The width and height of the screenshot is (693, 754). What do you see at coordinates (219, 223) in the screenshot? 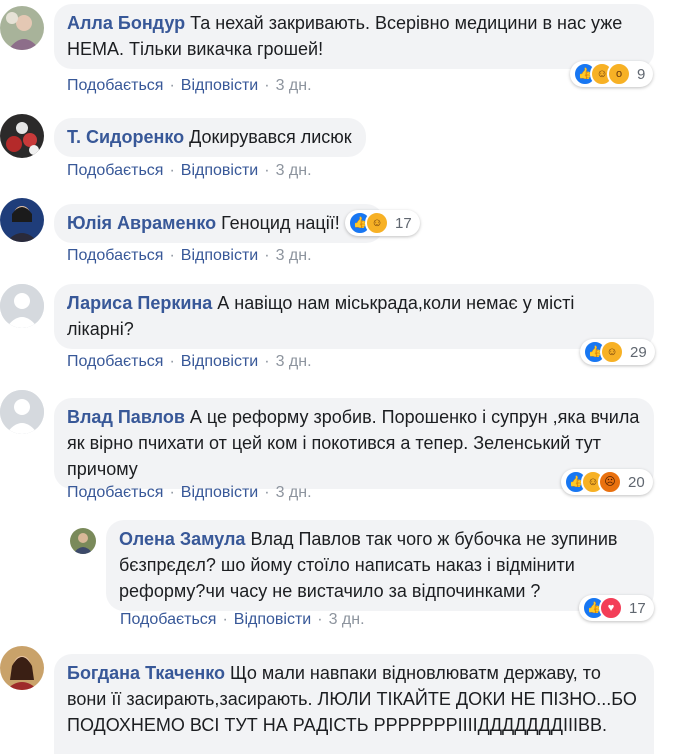
I see `comment-bubble: Юлія Авраменко Геноцид нації!` at bounding box center [219, 223].